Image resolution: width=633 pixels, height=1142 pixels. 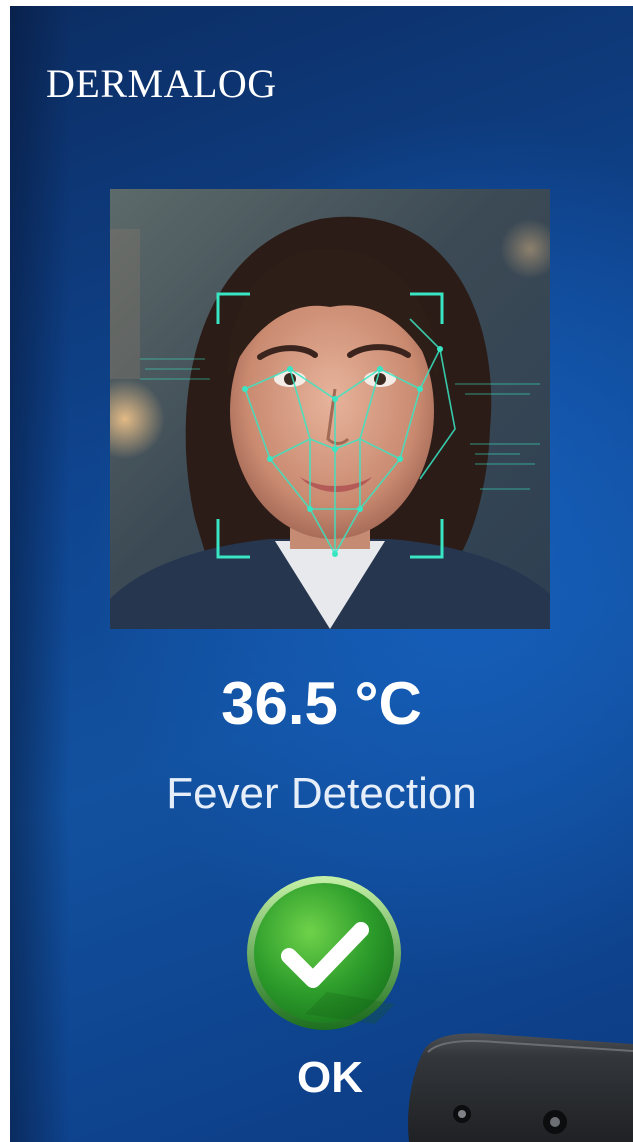 What do you see at coordinates (161, 83) in the screenshot?
I see `brand-logo: DERMALOG` at bounding box center [161, 83].